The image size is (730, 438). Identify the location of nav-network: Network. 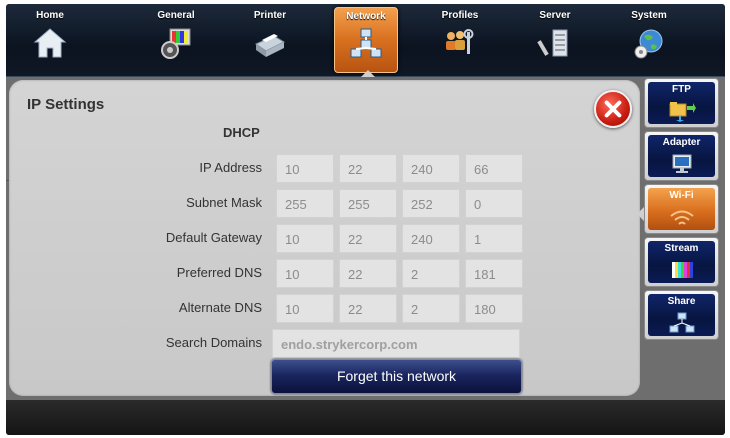
(366, 40).